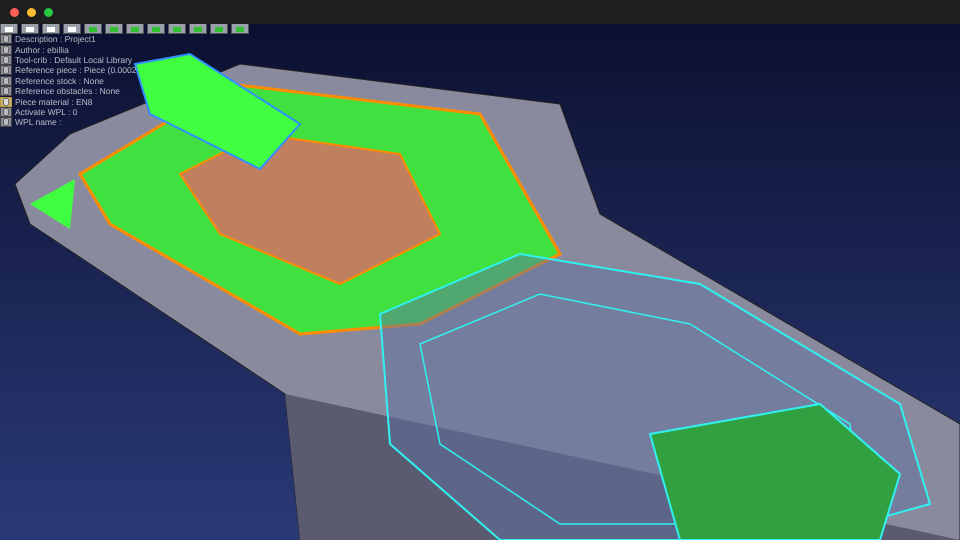 This screenshot has height=540, width=960. What do you see at coordinates (38, 122) in the screenshot?
I see `info-text: WPL name :` at bounding box center [38, 122].